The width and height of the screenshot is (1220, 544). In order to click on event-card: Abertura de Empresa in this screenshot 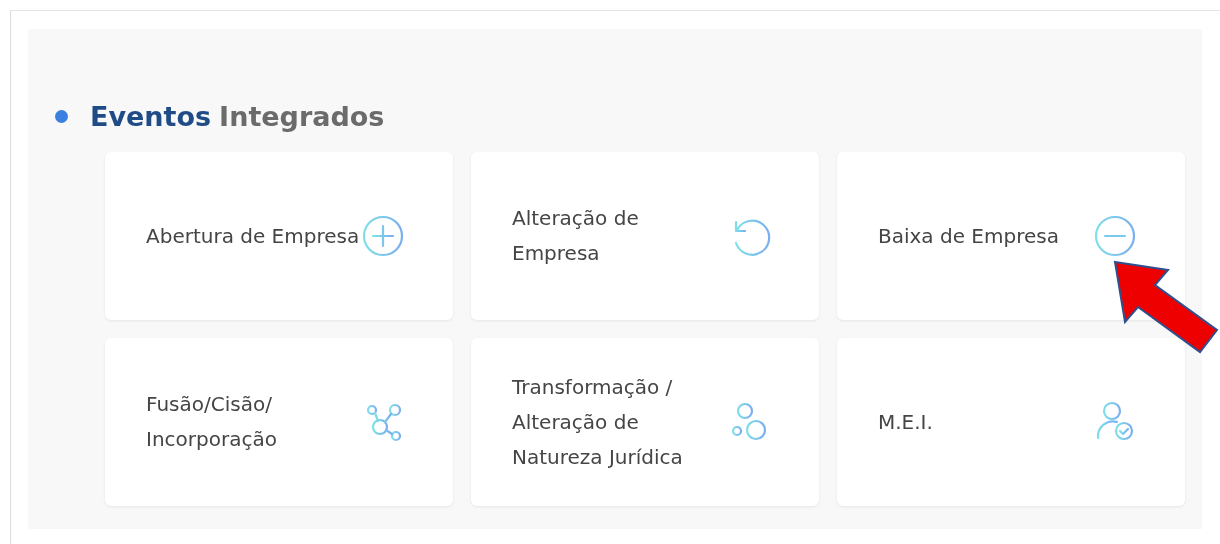, I will do `click(279, 236)`.